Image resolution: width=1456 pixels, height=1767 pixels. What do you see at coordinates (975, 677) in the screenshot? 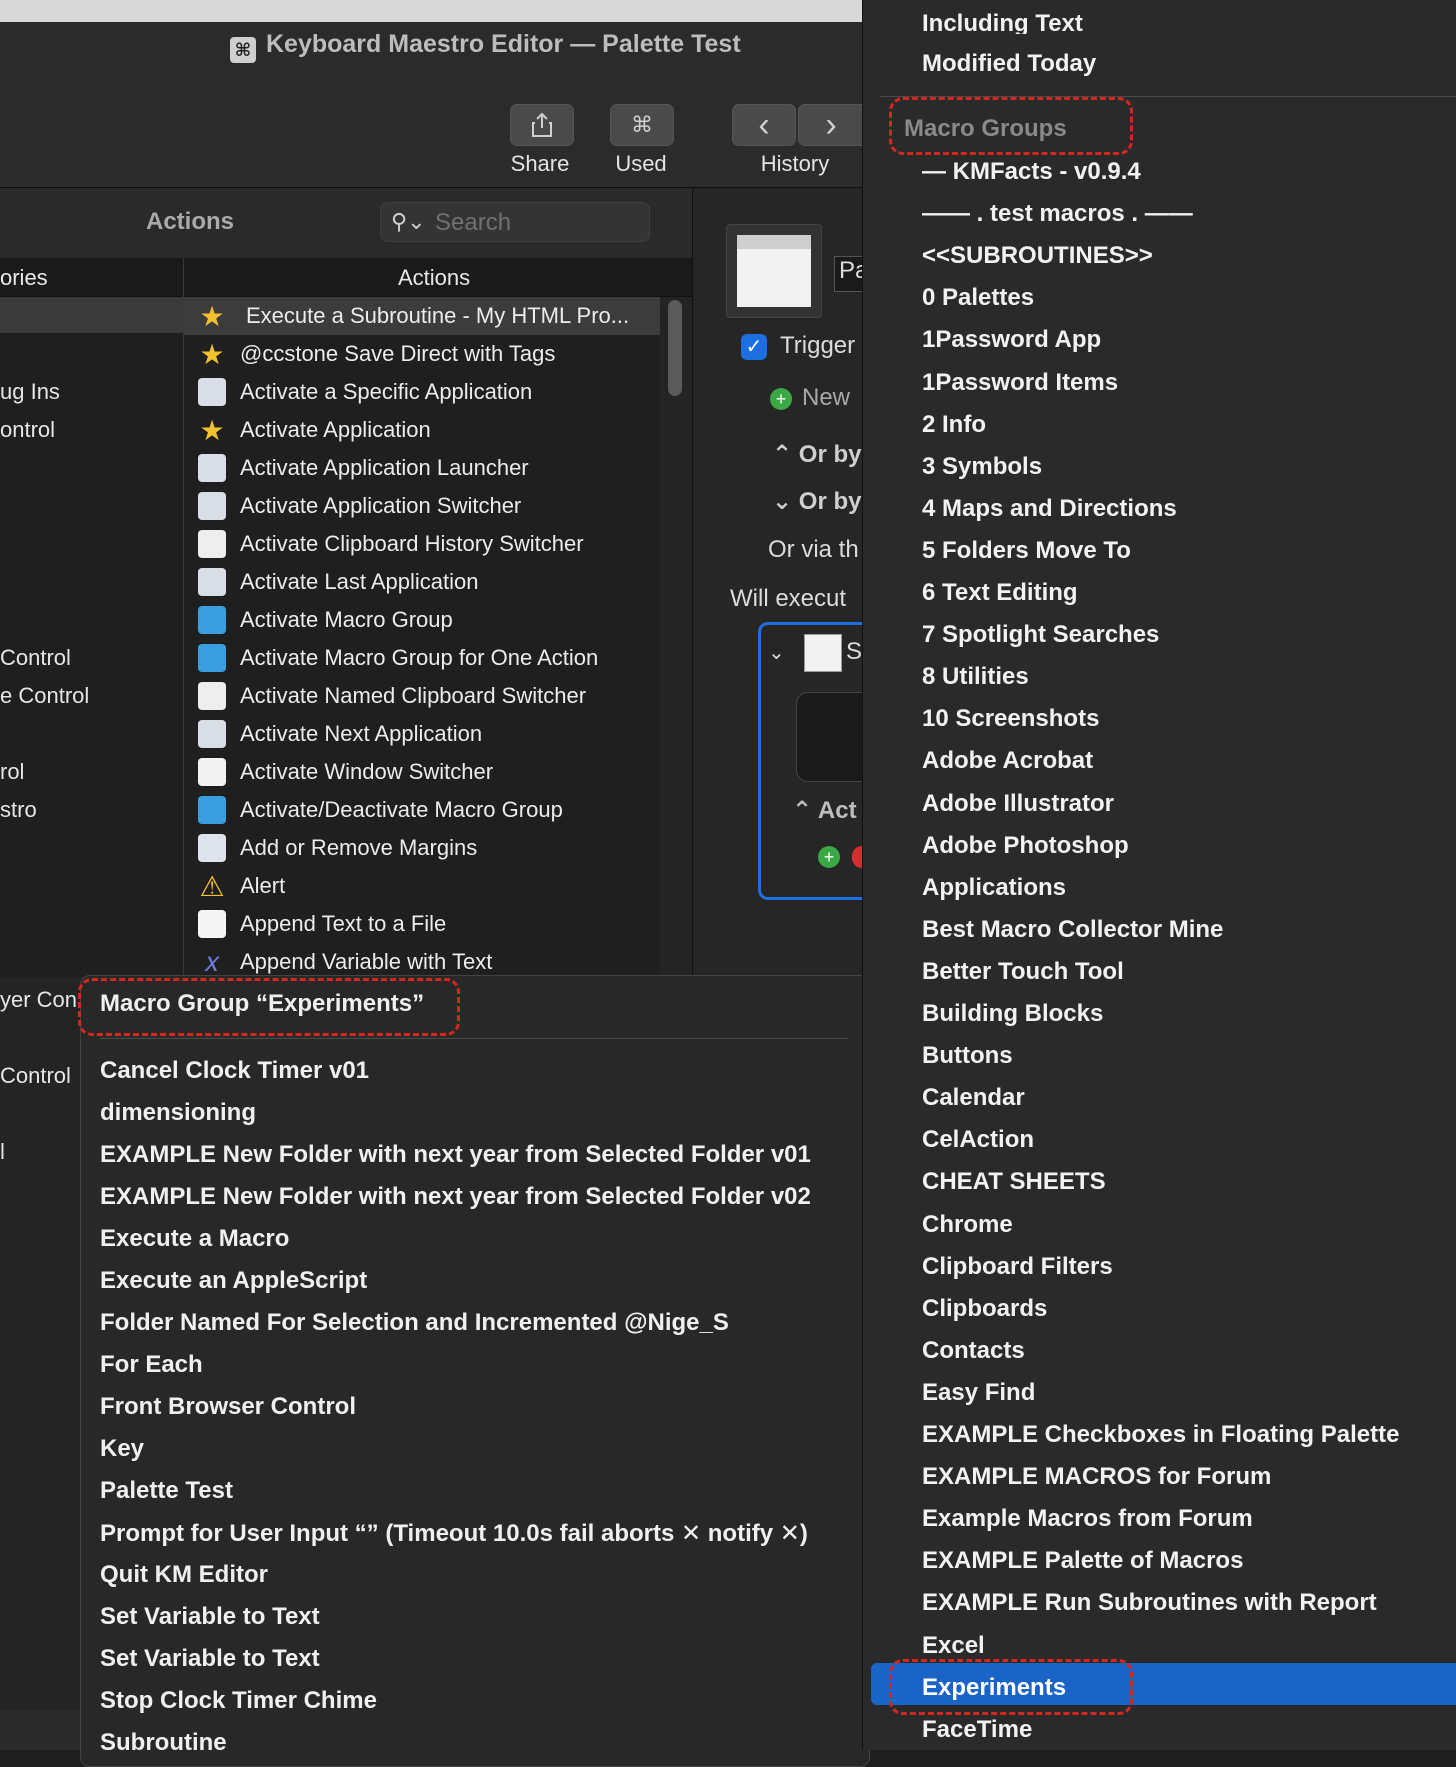
I see `macro-group-item: 8 Utilities` at bounding box center [975, 677].